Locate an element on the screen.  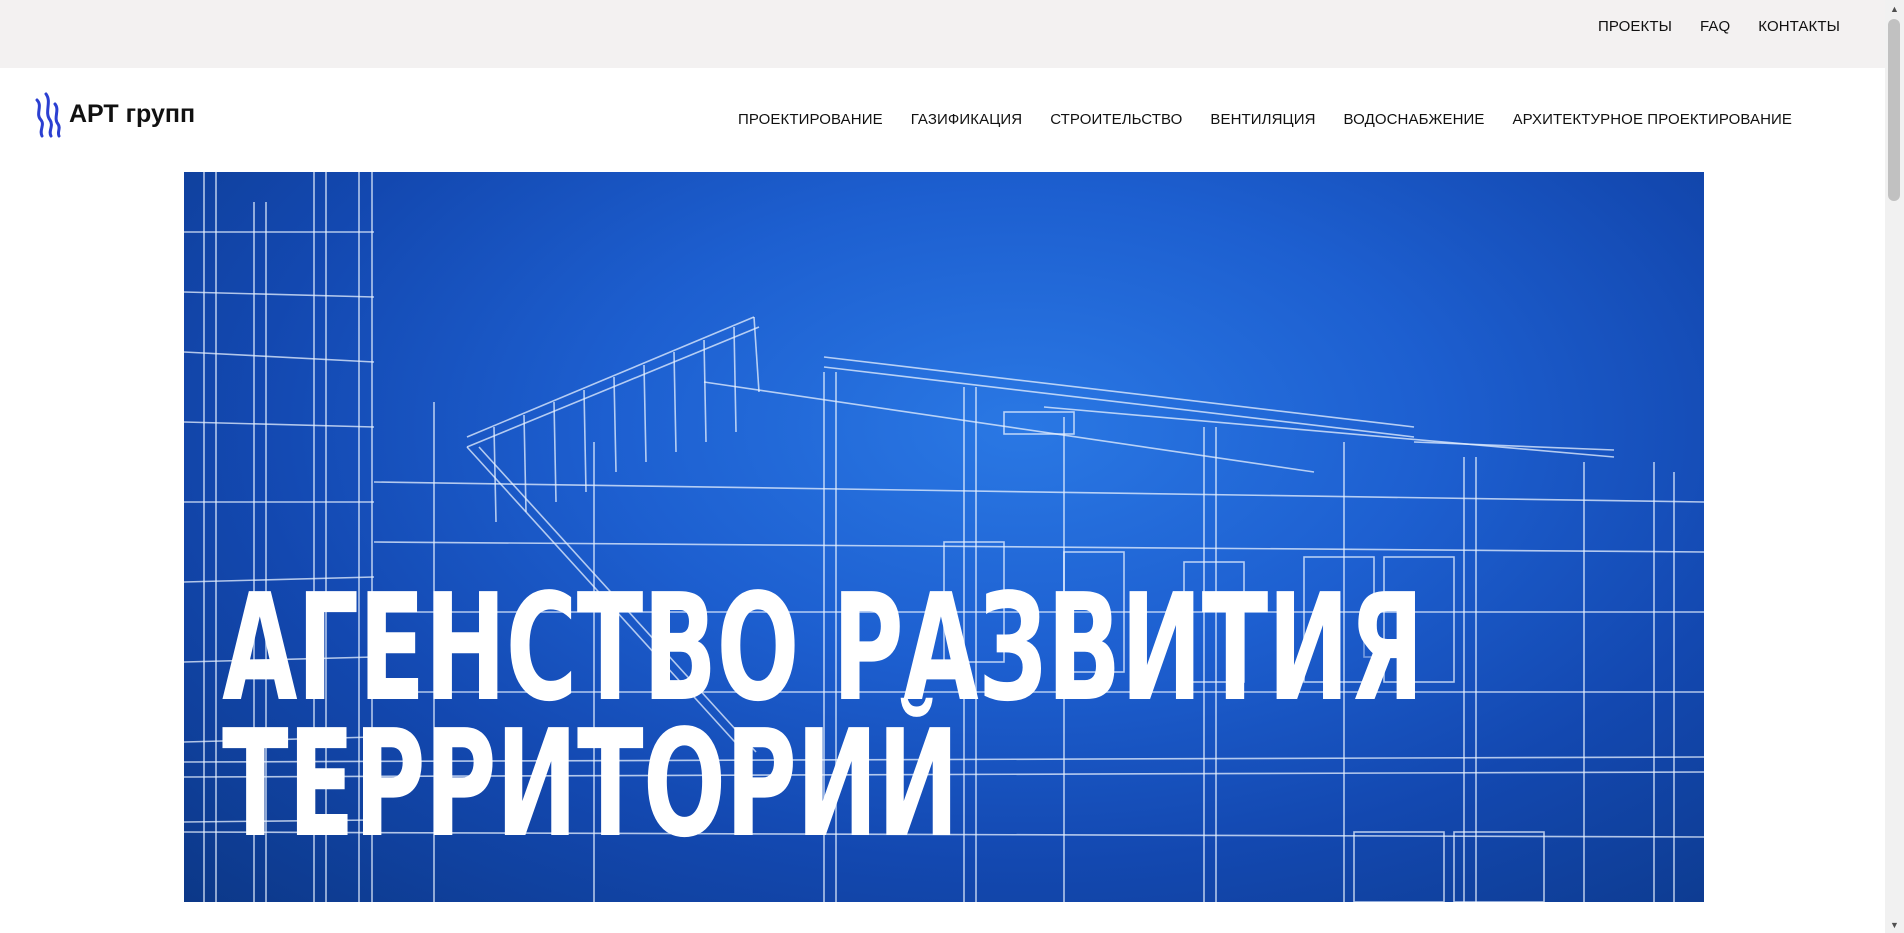
wave-lines-icon is located at coordinates (48, 115).